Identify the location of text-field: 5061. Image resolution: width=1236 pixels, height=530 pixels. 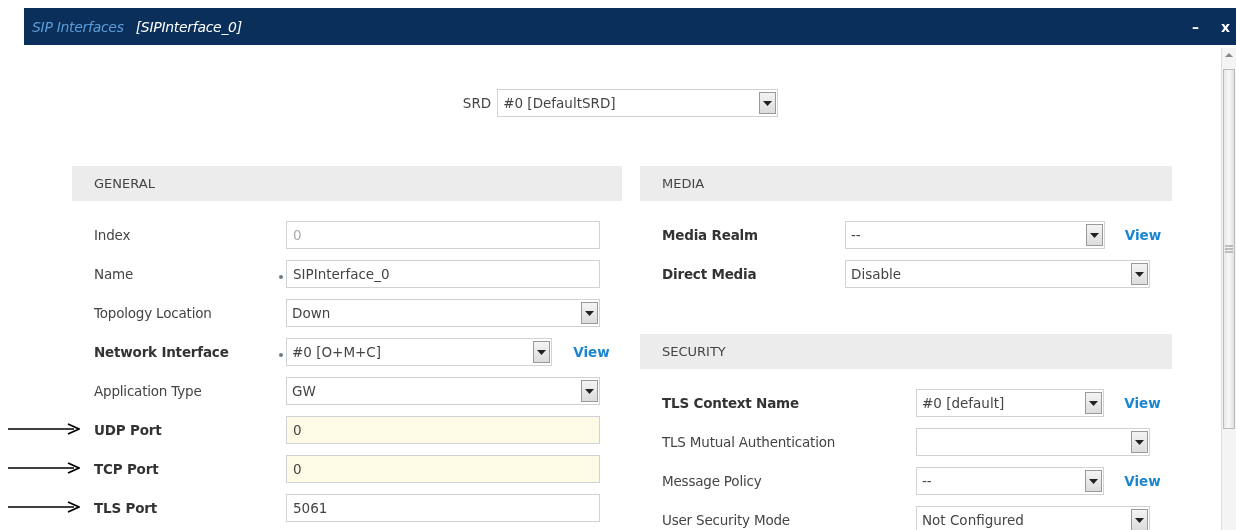
(443, 508).